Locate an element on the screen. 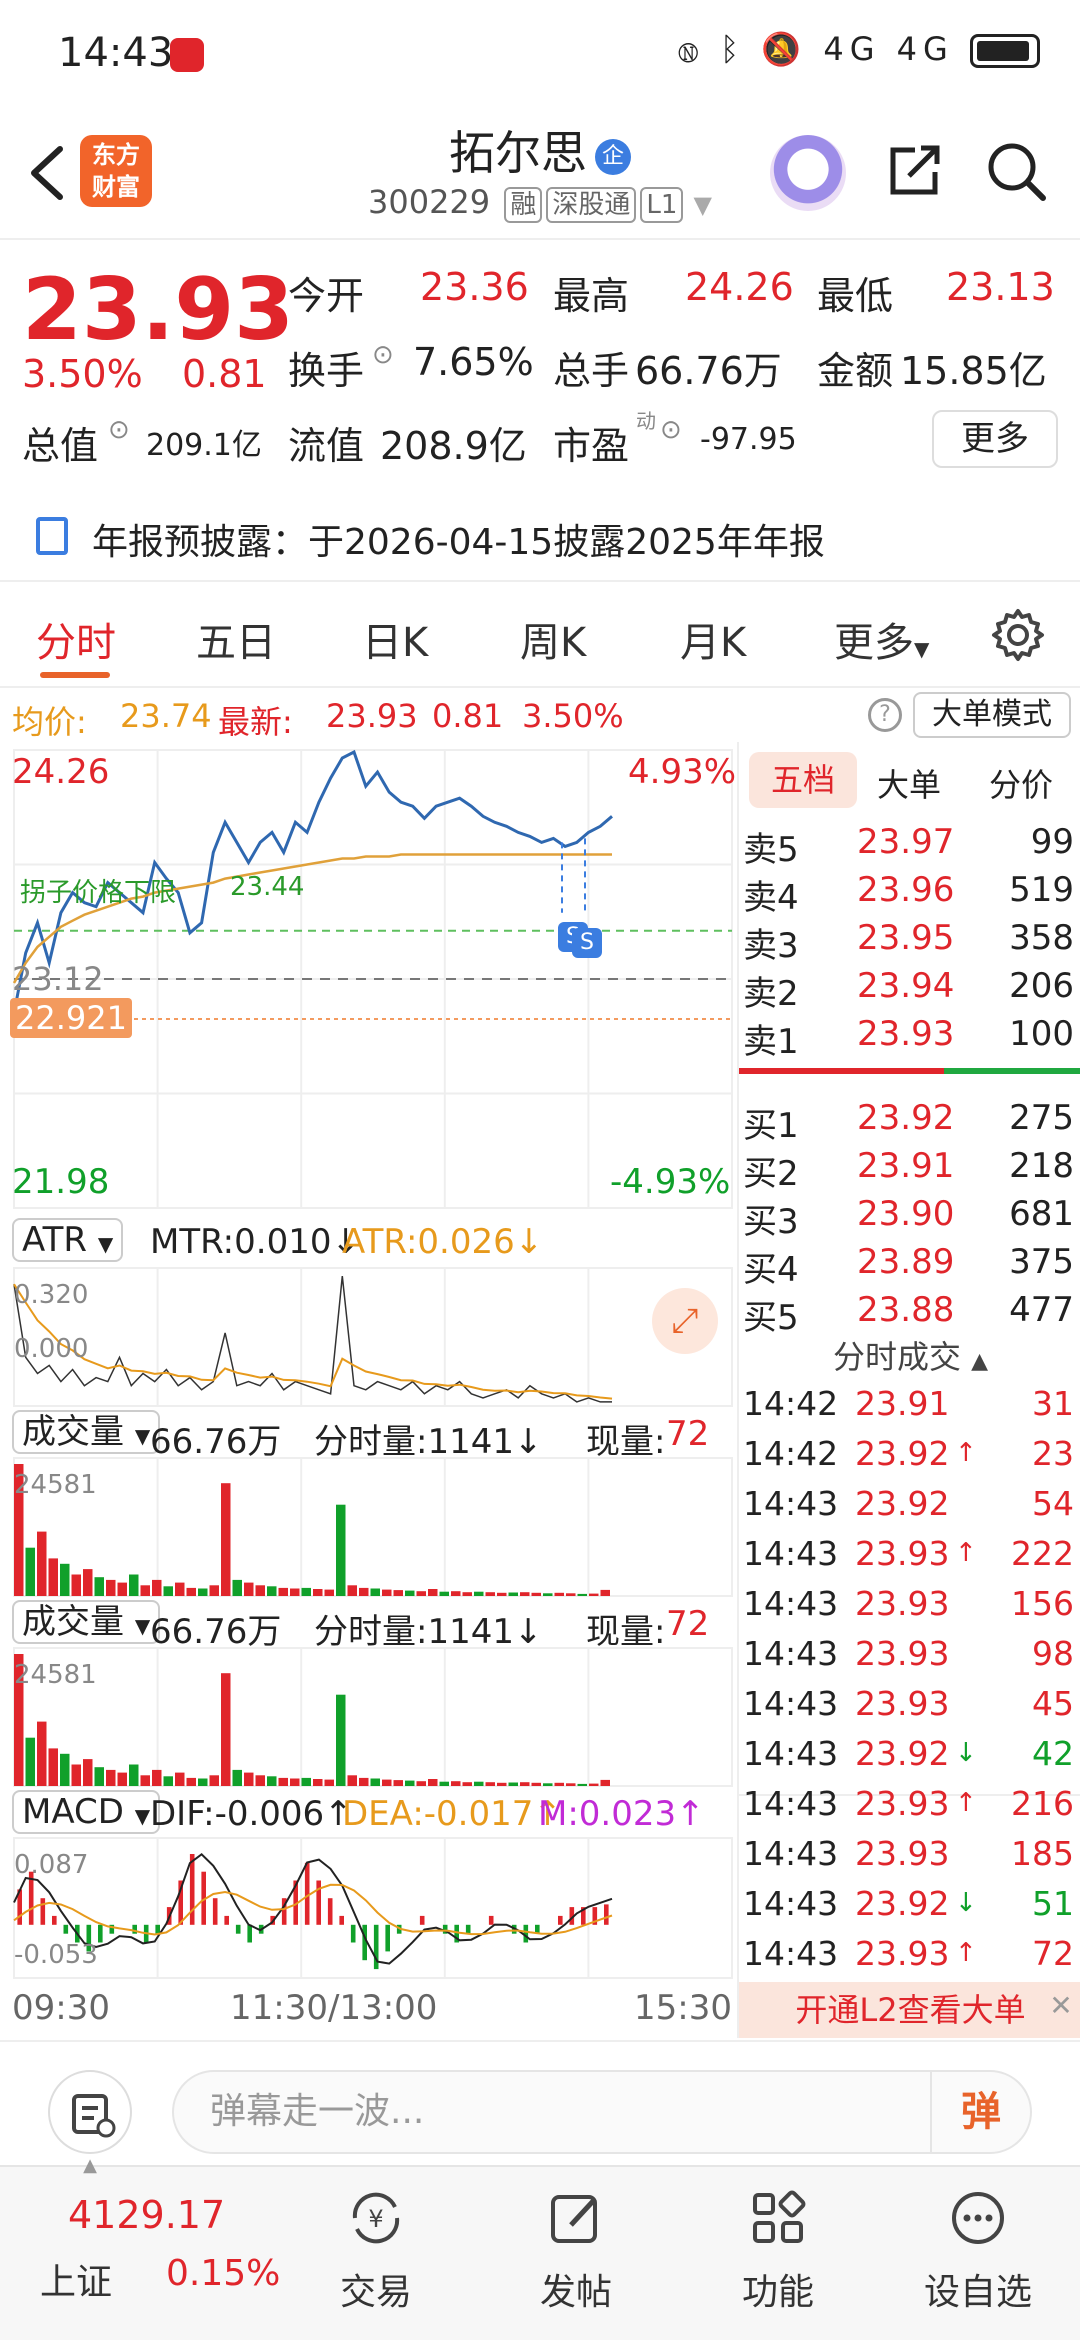 The height and width of the screenshot is (2340, 1080). bid-row: 买5 23.88 477 is located at coordinates (909, 1314).